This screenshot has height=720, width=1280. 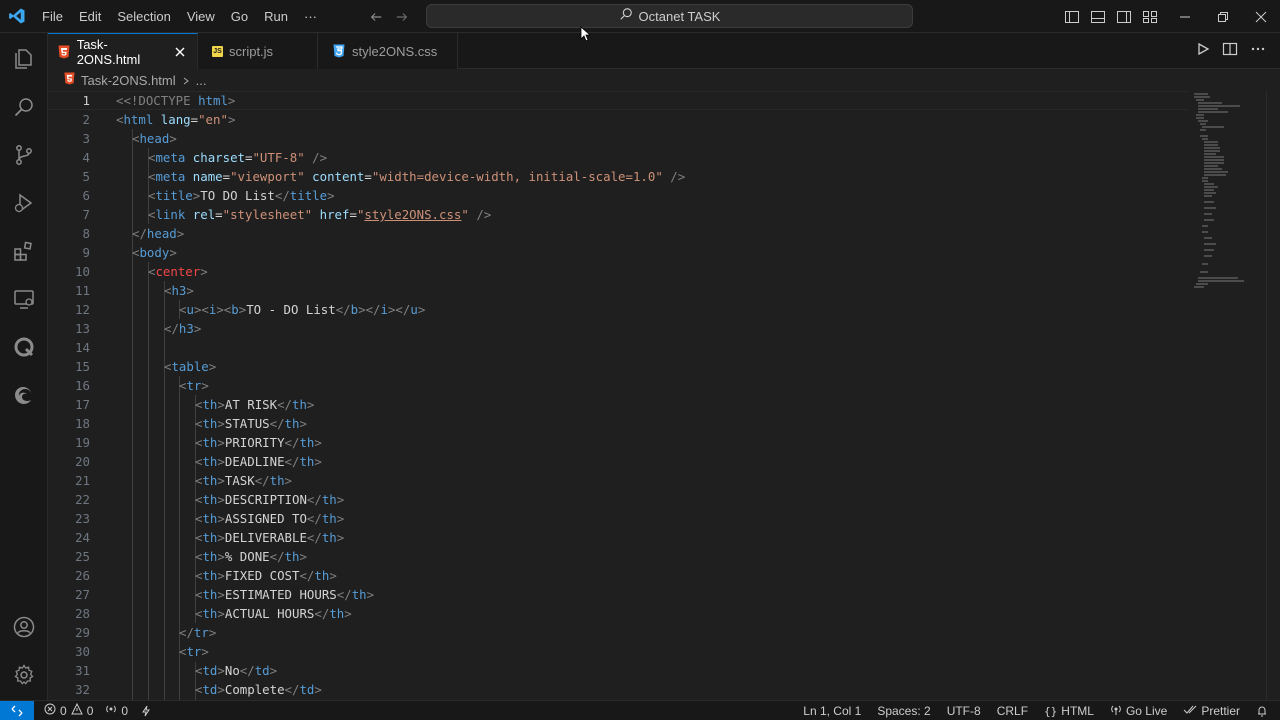 I want to click on code-line: 12 <u><i><b>TO - DO List</b></i></u>, so click(x=250, y=309).